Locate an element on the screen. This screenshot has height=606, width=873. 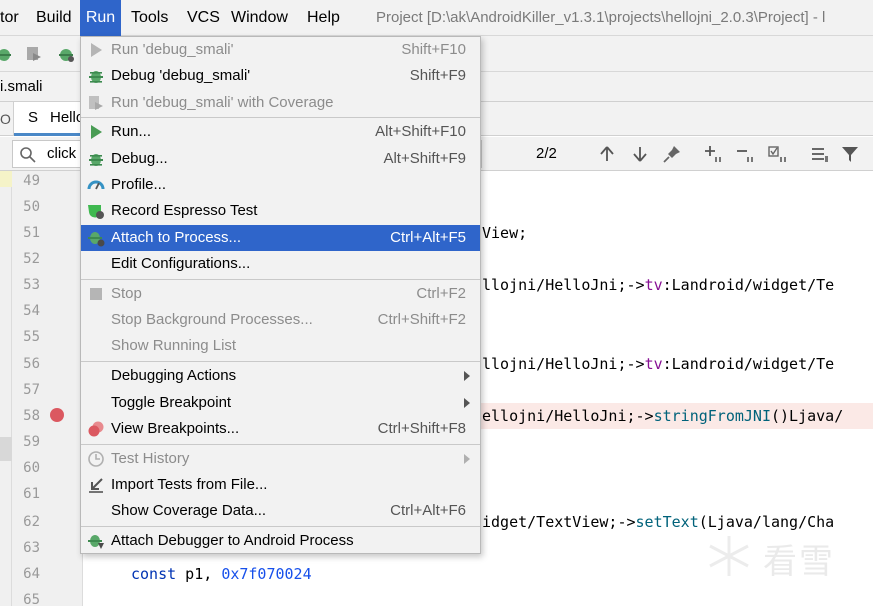
line-number: 63 is located at coordinates (31, 548).